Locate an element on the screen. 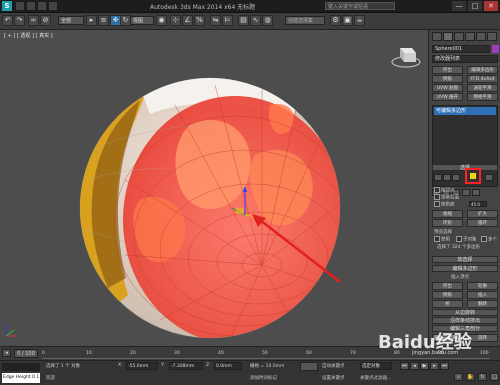 This screenshot has height=385, width=500. open-icon is located at coordinates (20, 6).